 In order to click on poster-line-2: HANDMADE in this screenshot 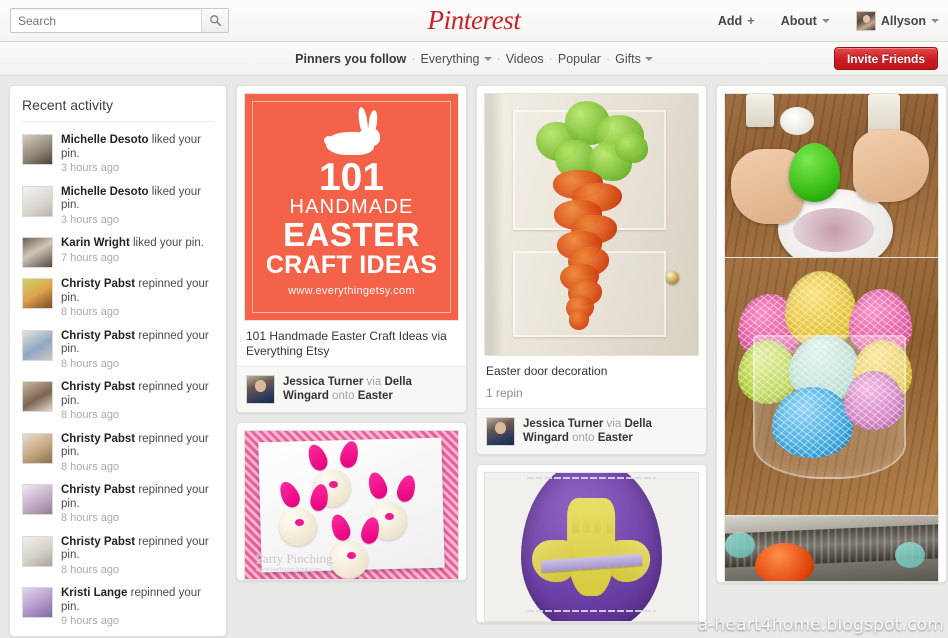, I will do `click(351, 207)`.